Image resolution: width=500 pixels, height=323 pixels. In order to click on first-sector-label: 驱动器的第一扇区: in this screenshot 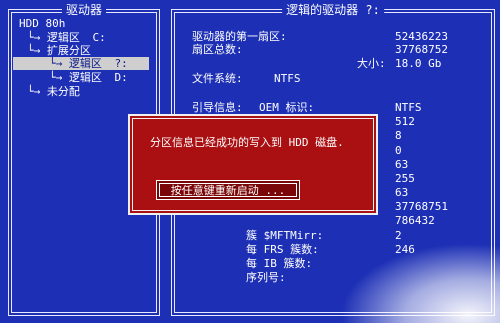, I will do `click(239, 36)`.